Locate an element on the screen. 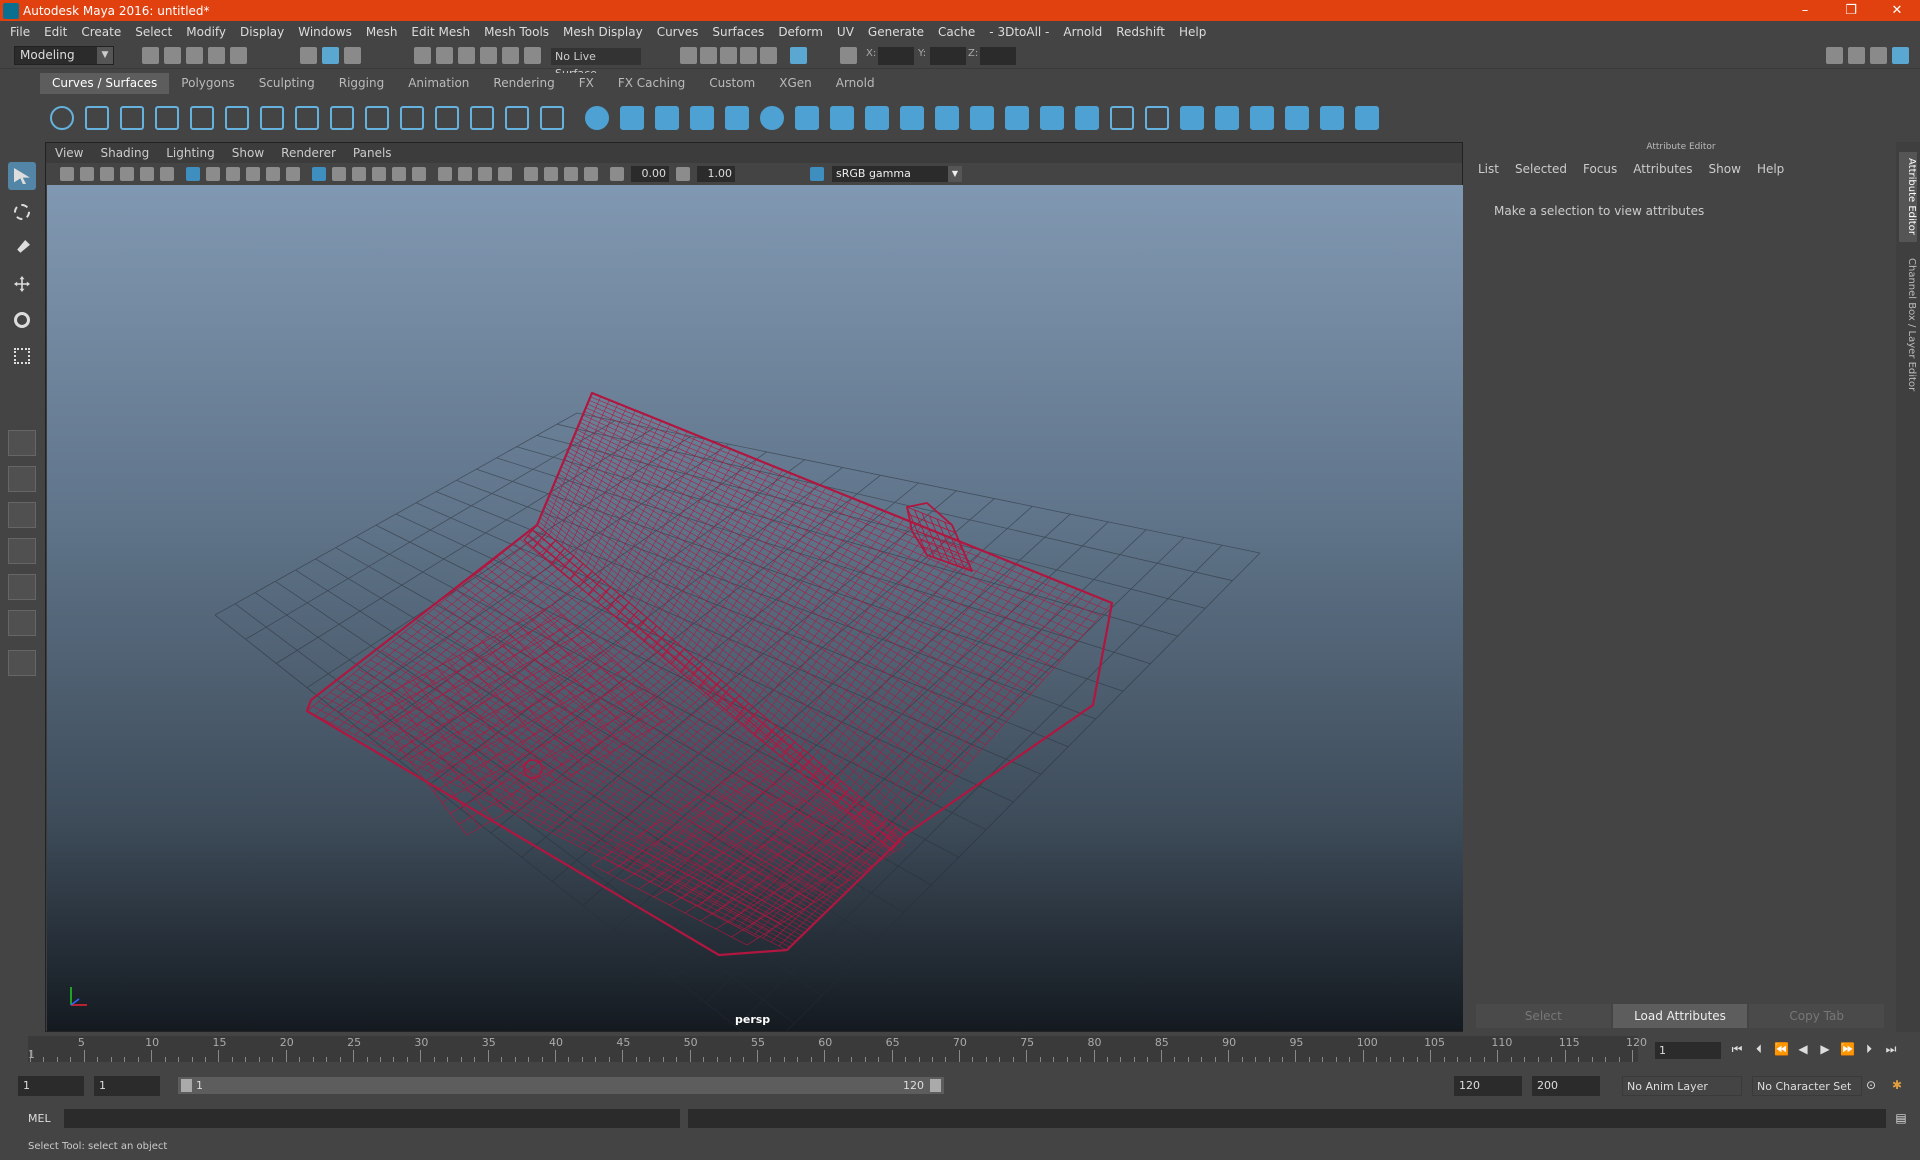 The image size is (1920, 1160). open-scene-icon is located at coordinates (172, 55).